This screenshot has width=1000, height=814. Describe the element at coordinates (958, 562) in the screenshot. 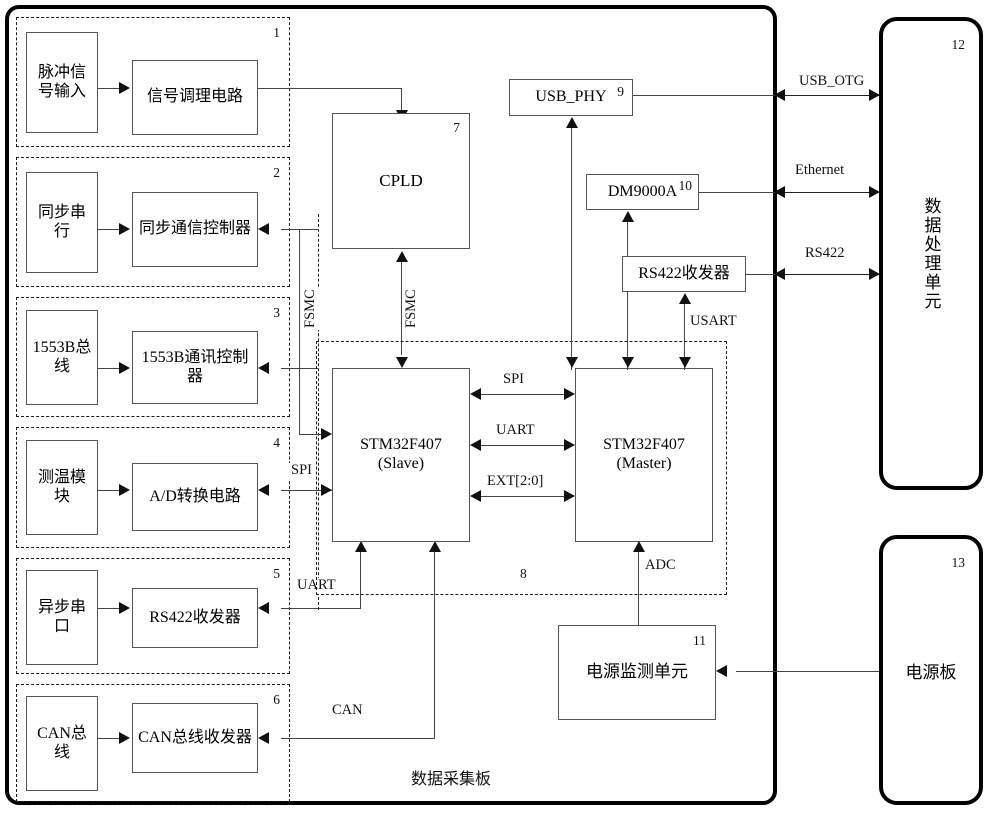

I see `power-board-index: 13` at that location.